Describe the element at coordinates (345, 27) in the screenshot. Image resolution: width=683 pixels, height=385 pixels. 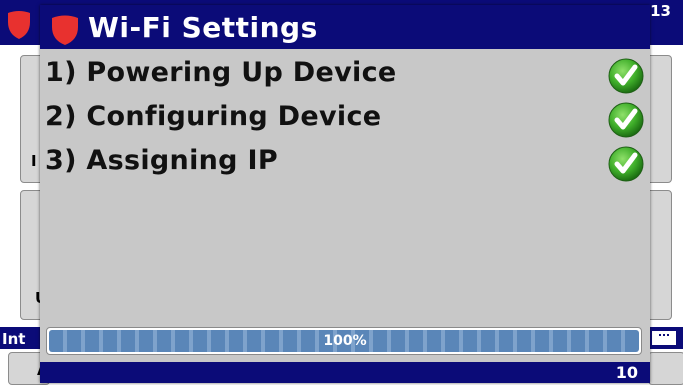
I see `dialog-title-bar: Wi-Fi Settings` at that location.